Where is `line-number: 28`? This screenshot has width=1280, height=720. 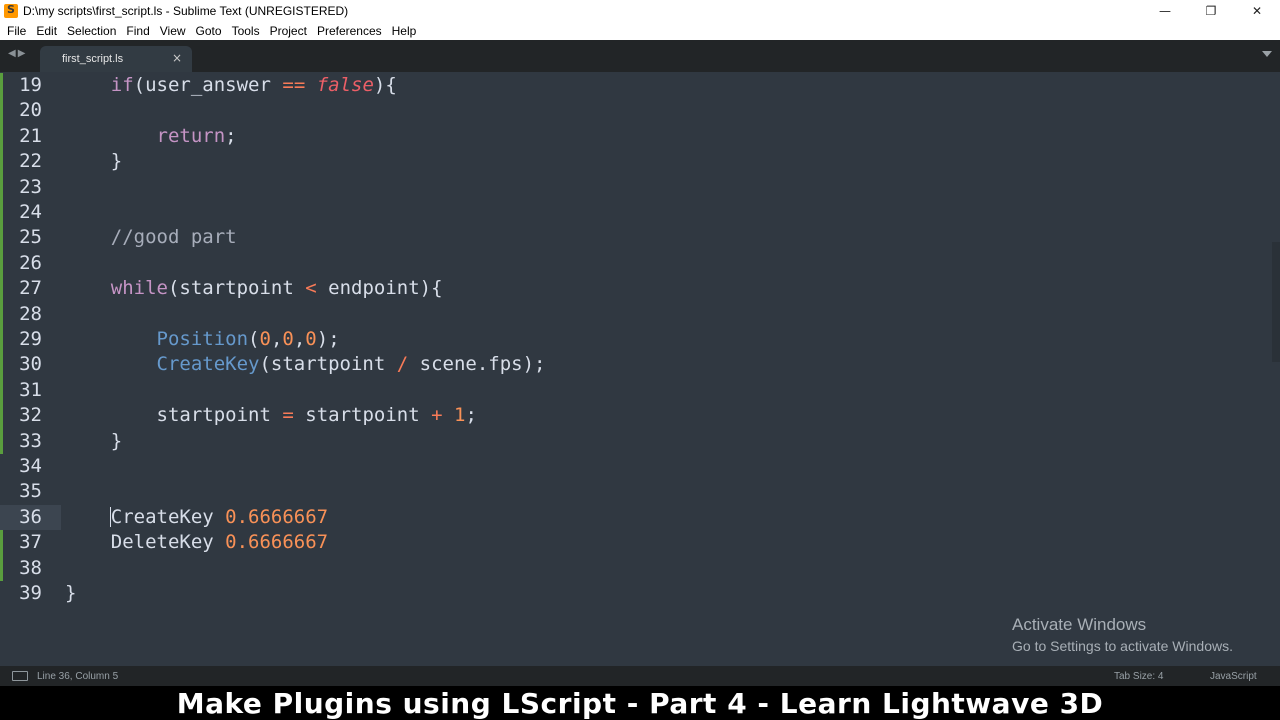
line-number: 28 is located at coordinates (30, 313).